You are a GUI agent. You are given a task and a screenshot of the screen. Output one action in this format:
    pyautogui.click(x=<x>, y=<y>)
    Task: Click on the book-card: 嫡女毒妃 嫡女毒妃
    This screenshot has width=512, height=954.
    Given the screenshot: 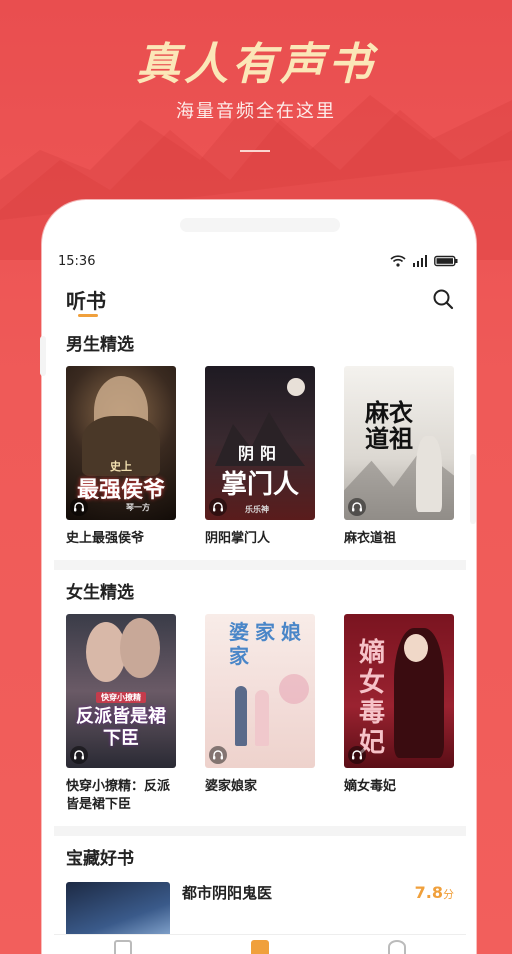 What is the action you would take?
    pyautogui.click(x=399, y=714)
    